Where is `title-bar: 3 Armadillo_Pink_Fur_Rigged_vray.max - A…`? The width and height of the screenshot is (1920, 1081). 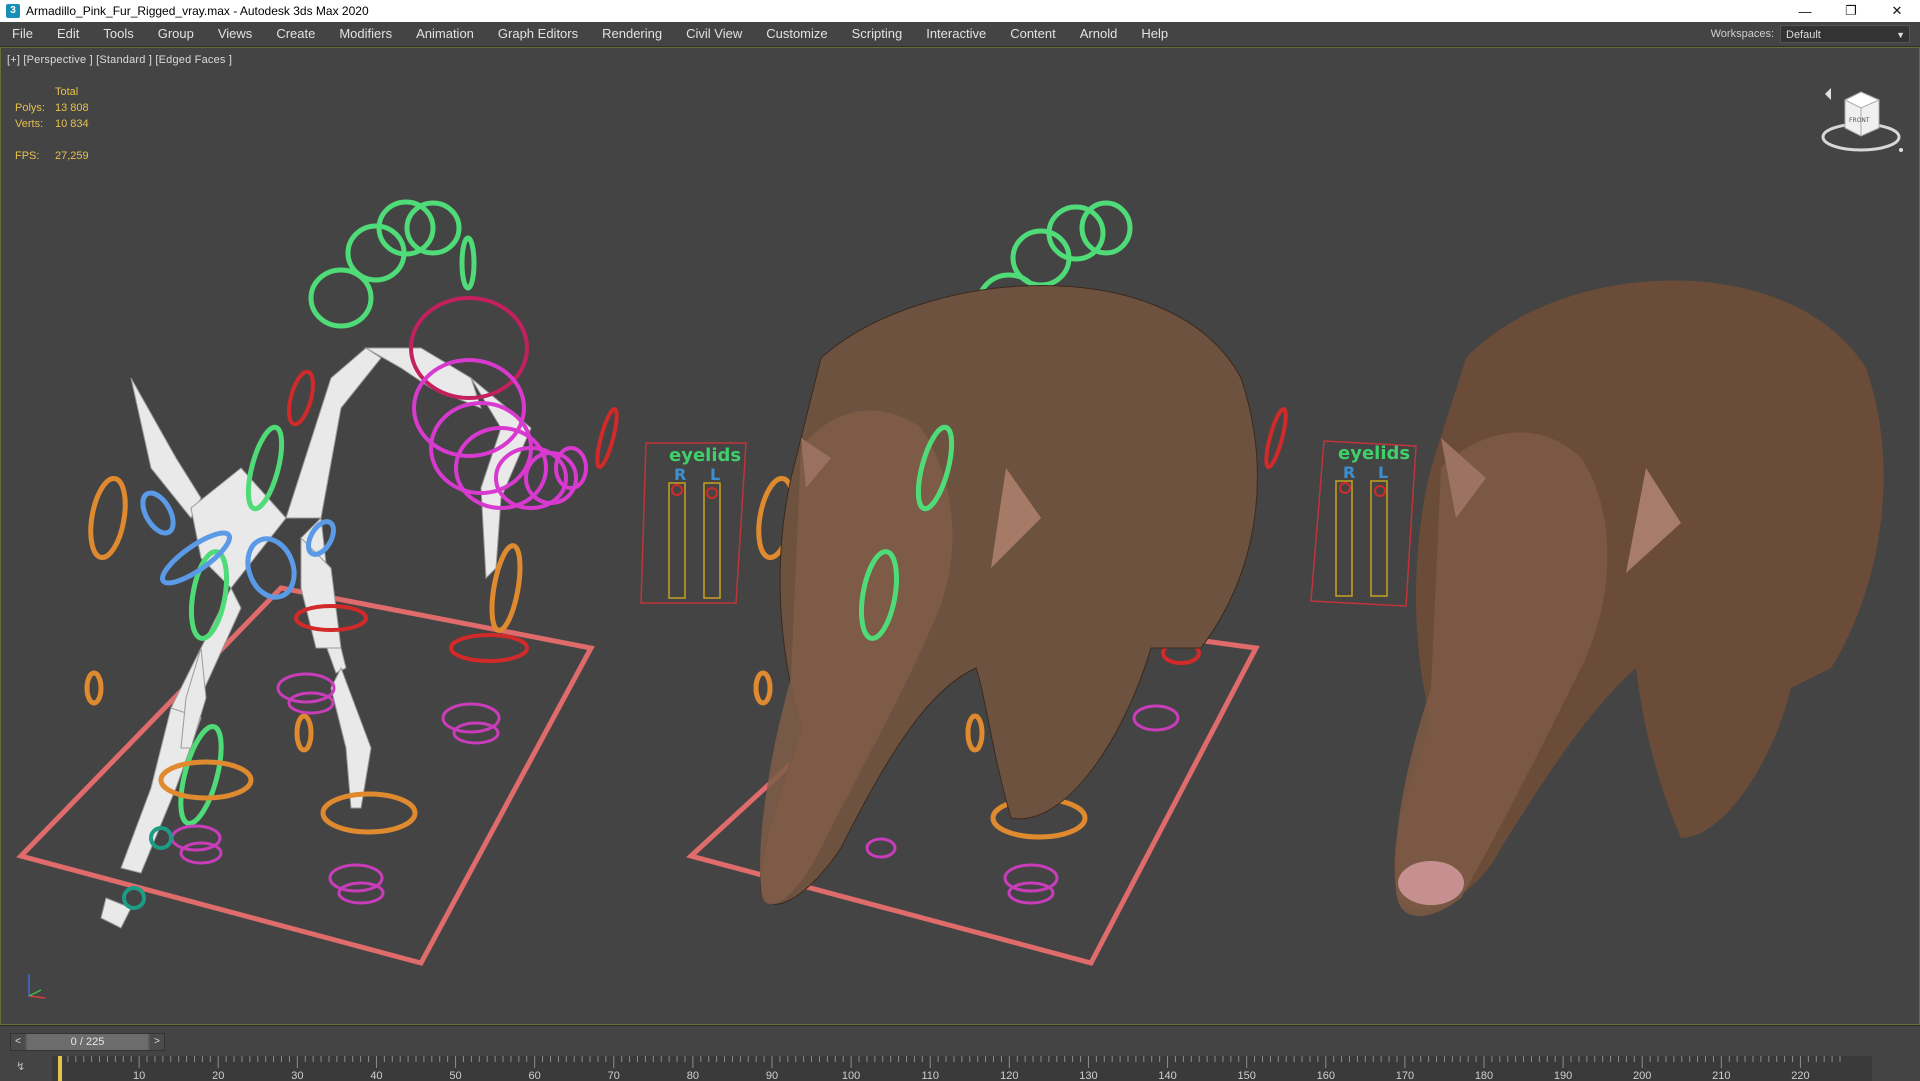 title-bar: 3 Armadillo_Pink_Fur_Rigged_vray.max - A… is located at coordinates (960, 11).